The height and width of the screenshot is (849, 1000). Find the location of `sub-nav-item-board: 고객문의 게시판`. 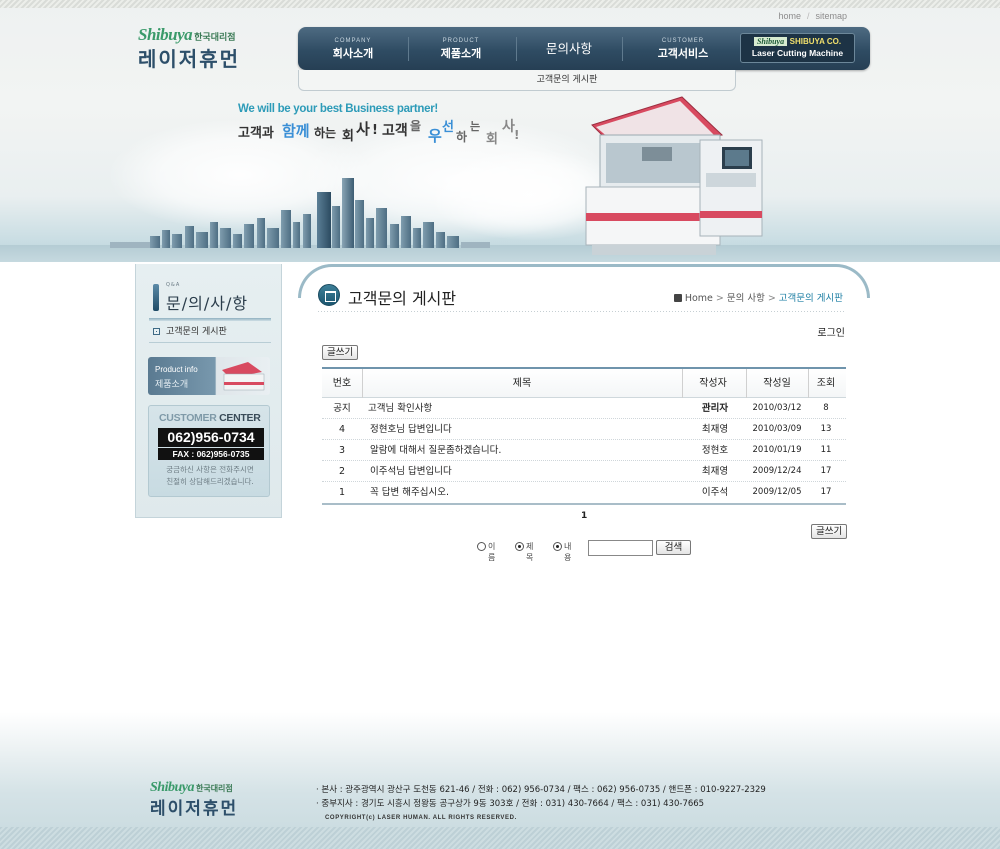

sub-nav-item-board: 고객문의 게시판 is located at coordinates (517, 80).